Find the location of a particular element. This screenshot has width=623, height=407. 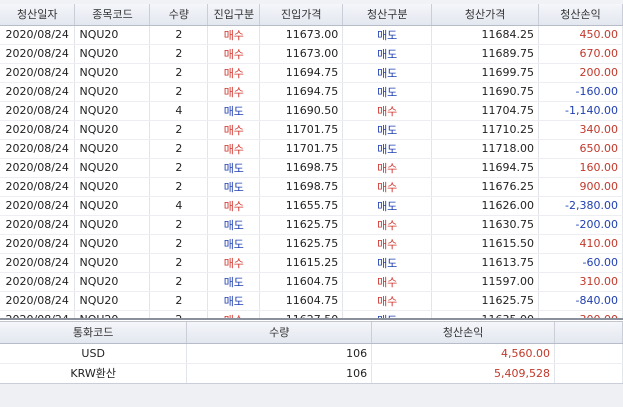

col-header-pnl: 청산손익 is located at coordinates (580, 15).